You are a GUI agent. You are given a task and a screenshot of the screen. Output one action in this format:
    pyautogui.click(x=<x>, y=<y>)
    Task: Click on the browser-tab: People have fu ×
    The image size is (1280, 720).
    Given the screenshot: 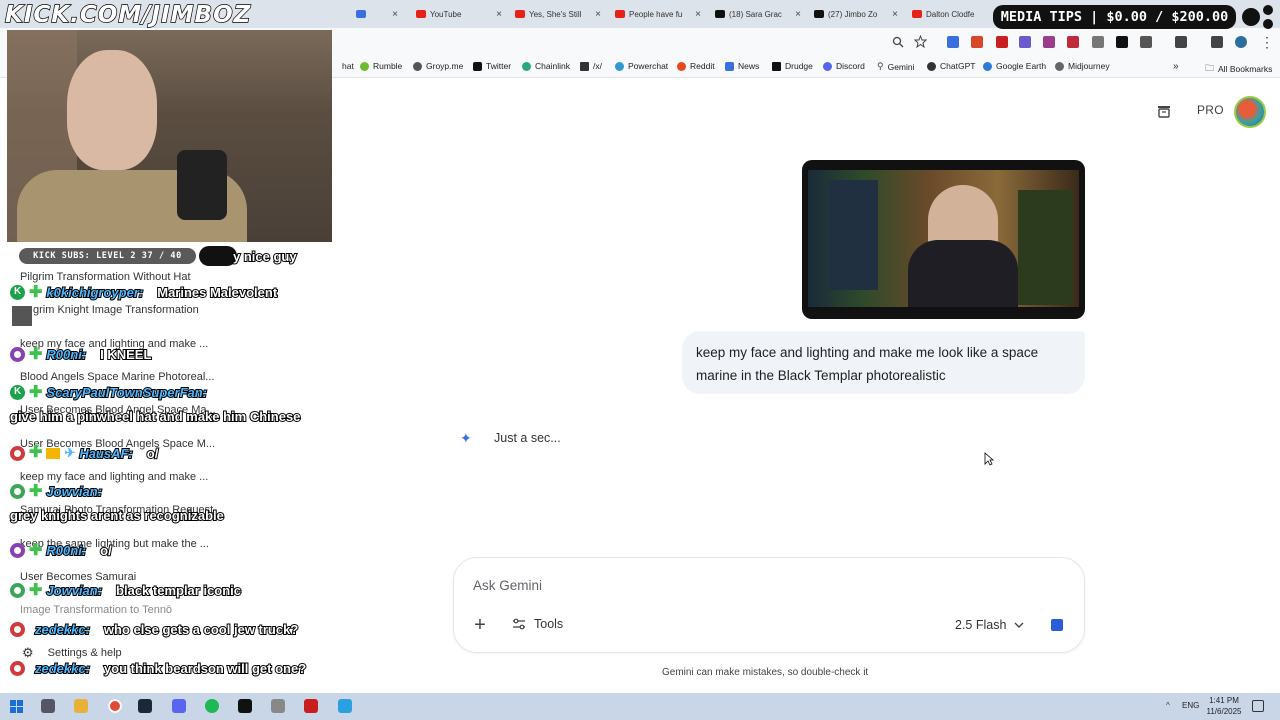 What is the action you would take?
    pyautogui.click(x=656, y=14)
    